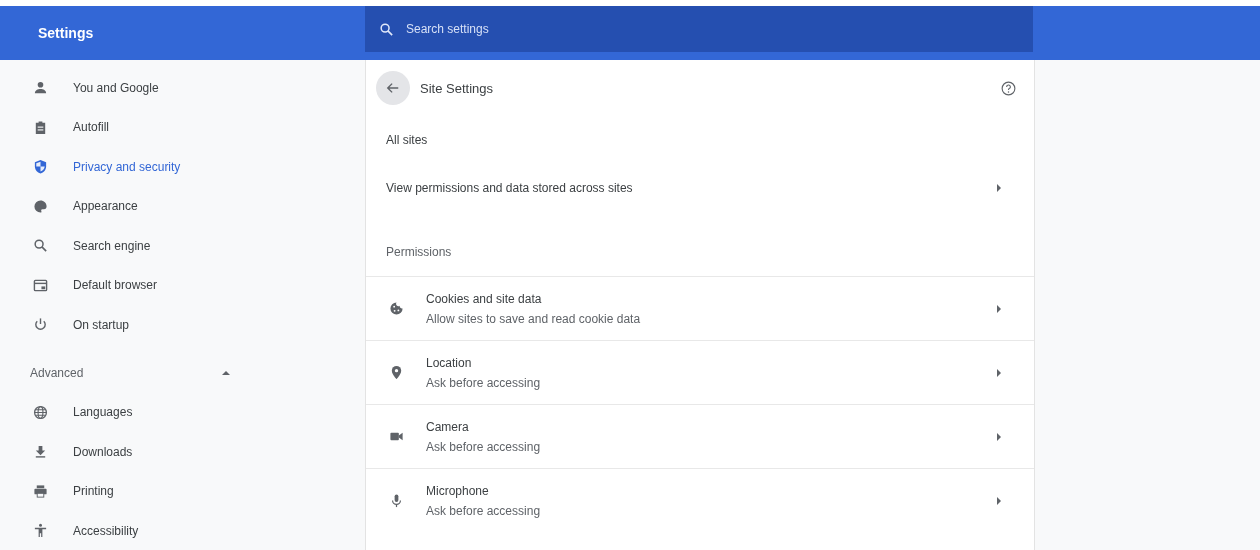  Describe the element at coordinates (534, 318) in the screenshot. I see `permission-status: Allow sites to save and read cookie data` at that location.